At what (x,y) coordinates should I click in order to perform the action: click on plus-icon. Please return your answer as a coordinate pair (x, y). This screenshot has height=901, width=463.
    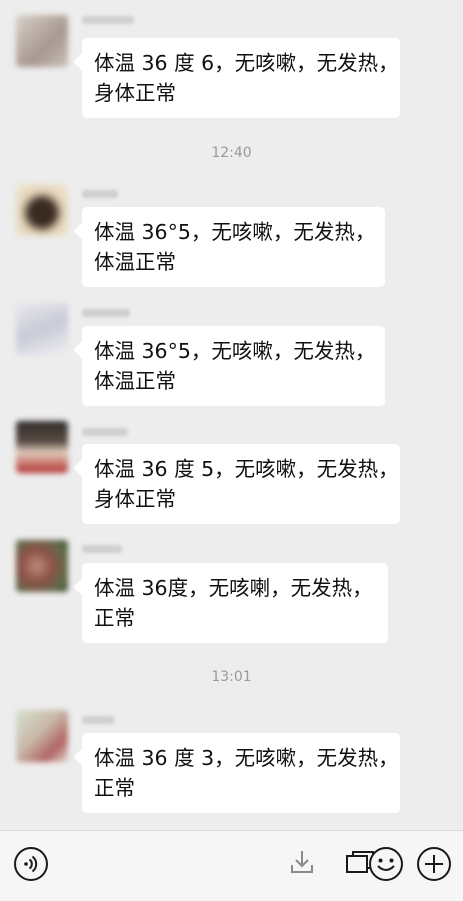
    Looking at the image, I should click on (434, 864).